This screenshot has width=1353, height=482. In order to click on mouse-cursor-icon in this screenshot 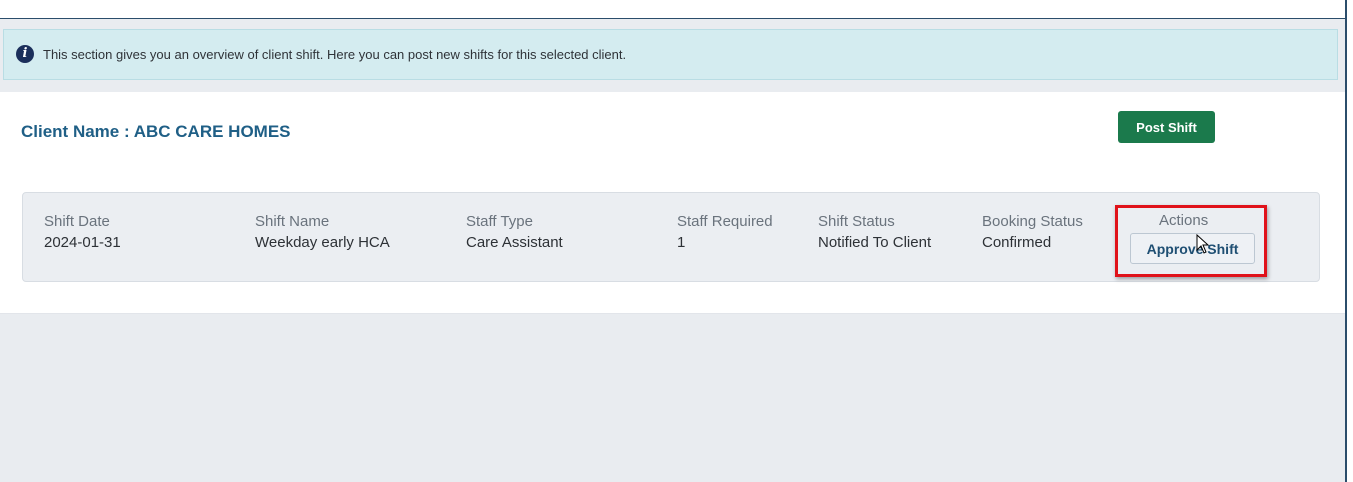, I will do `click(1203, 244)`.